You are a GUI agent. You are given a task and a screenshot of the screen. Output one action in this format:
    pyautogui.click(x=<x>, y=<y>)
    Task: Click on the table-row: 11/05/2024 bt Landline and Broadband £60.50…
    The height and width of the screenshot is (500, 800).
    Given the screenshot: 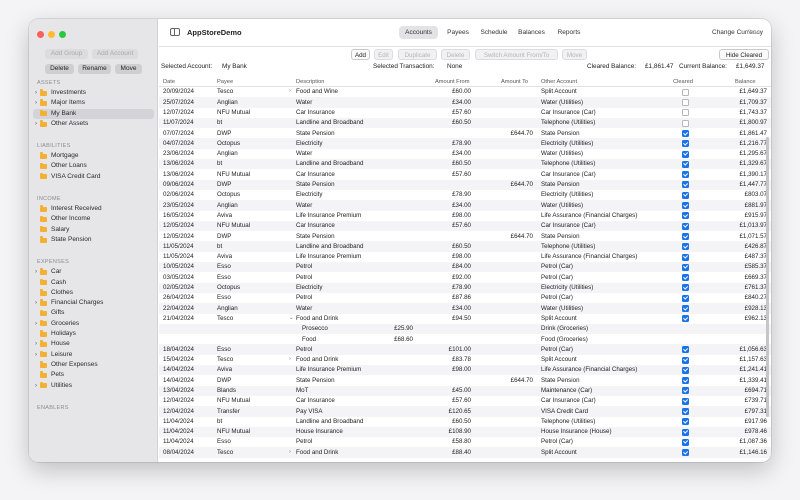 What is the action you would take?
    pyautogui.click(x=465, y=246)
    